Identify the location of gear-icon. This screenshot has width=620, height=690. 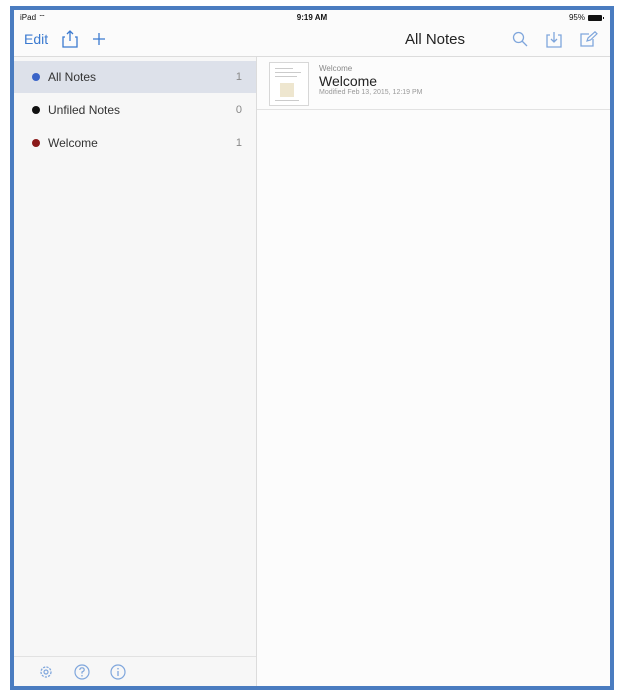
(46, 672).